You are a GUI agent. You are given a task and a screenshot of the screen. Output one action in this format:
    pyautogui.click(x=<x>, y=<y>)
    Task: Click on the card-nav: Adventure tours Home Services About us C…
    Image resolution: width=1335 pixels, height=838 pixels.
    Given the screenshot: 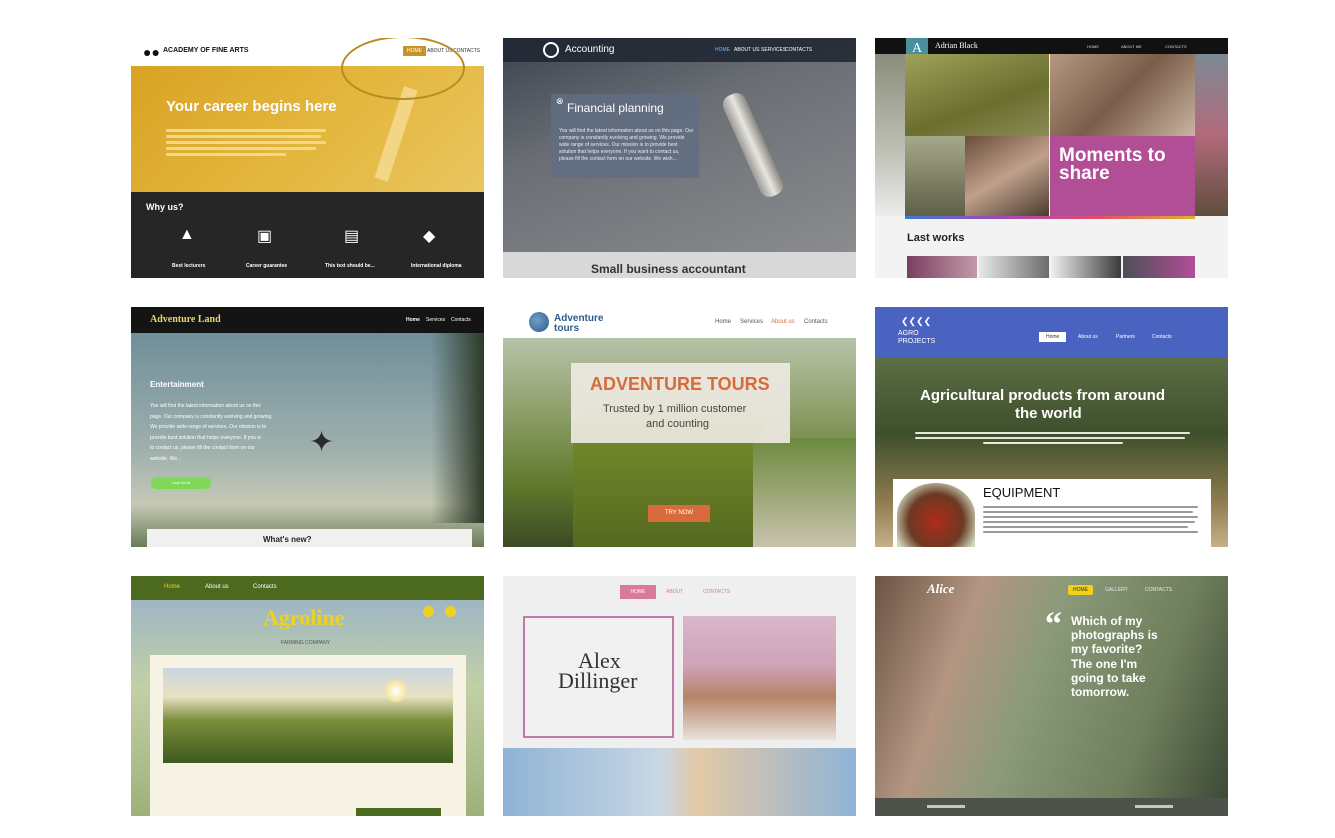 What is the action you would take?
    pyautogui.click(x=679, y=322)
    